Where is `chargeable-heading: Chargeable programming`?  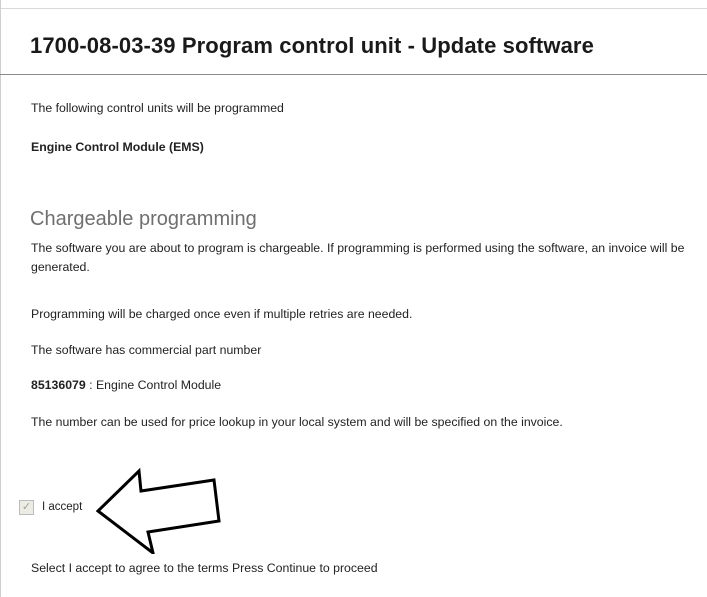
chargeable-heading: Chargeable programming is located at coordinates (143, 219).